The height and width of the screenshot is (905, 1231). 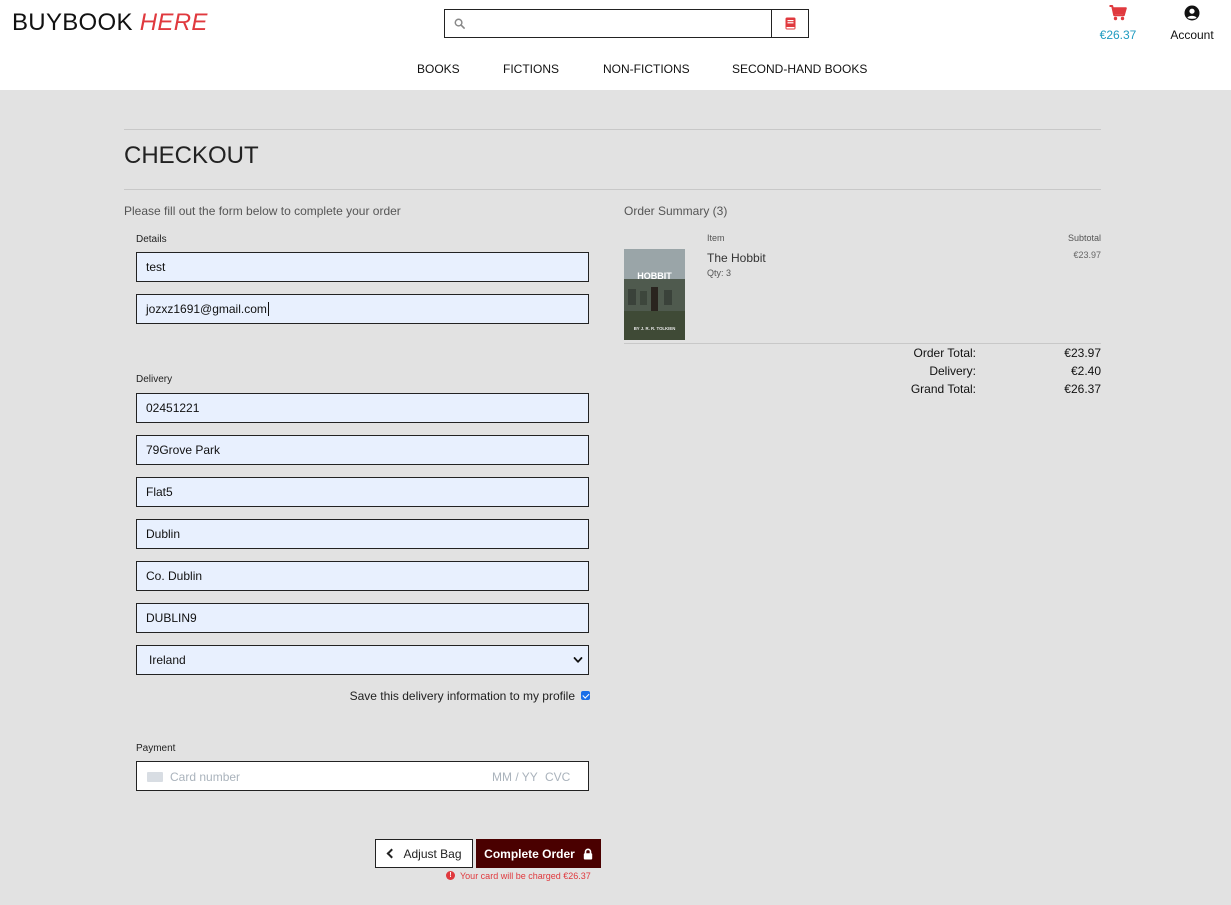 I want to click on shopping-cart-link: €26.37, so click(x=1118, y=23).